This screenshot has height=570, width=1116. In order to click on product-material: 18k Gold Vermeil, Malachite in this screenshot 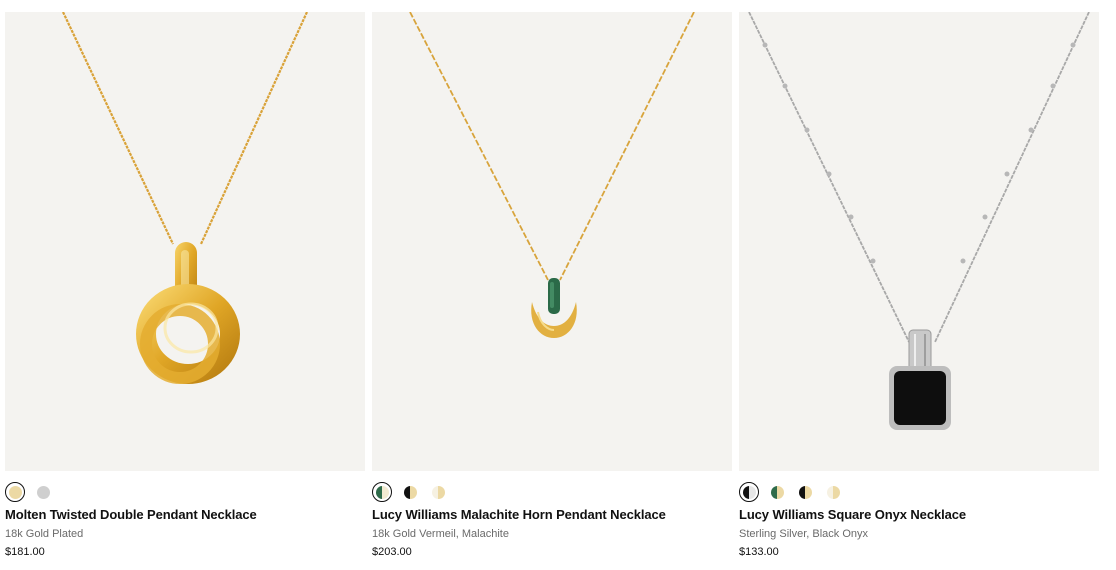, I will do `click(440, 534)`.